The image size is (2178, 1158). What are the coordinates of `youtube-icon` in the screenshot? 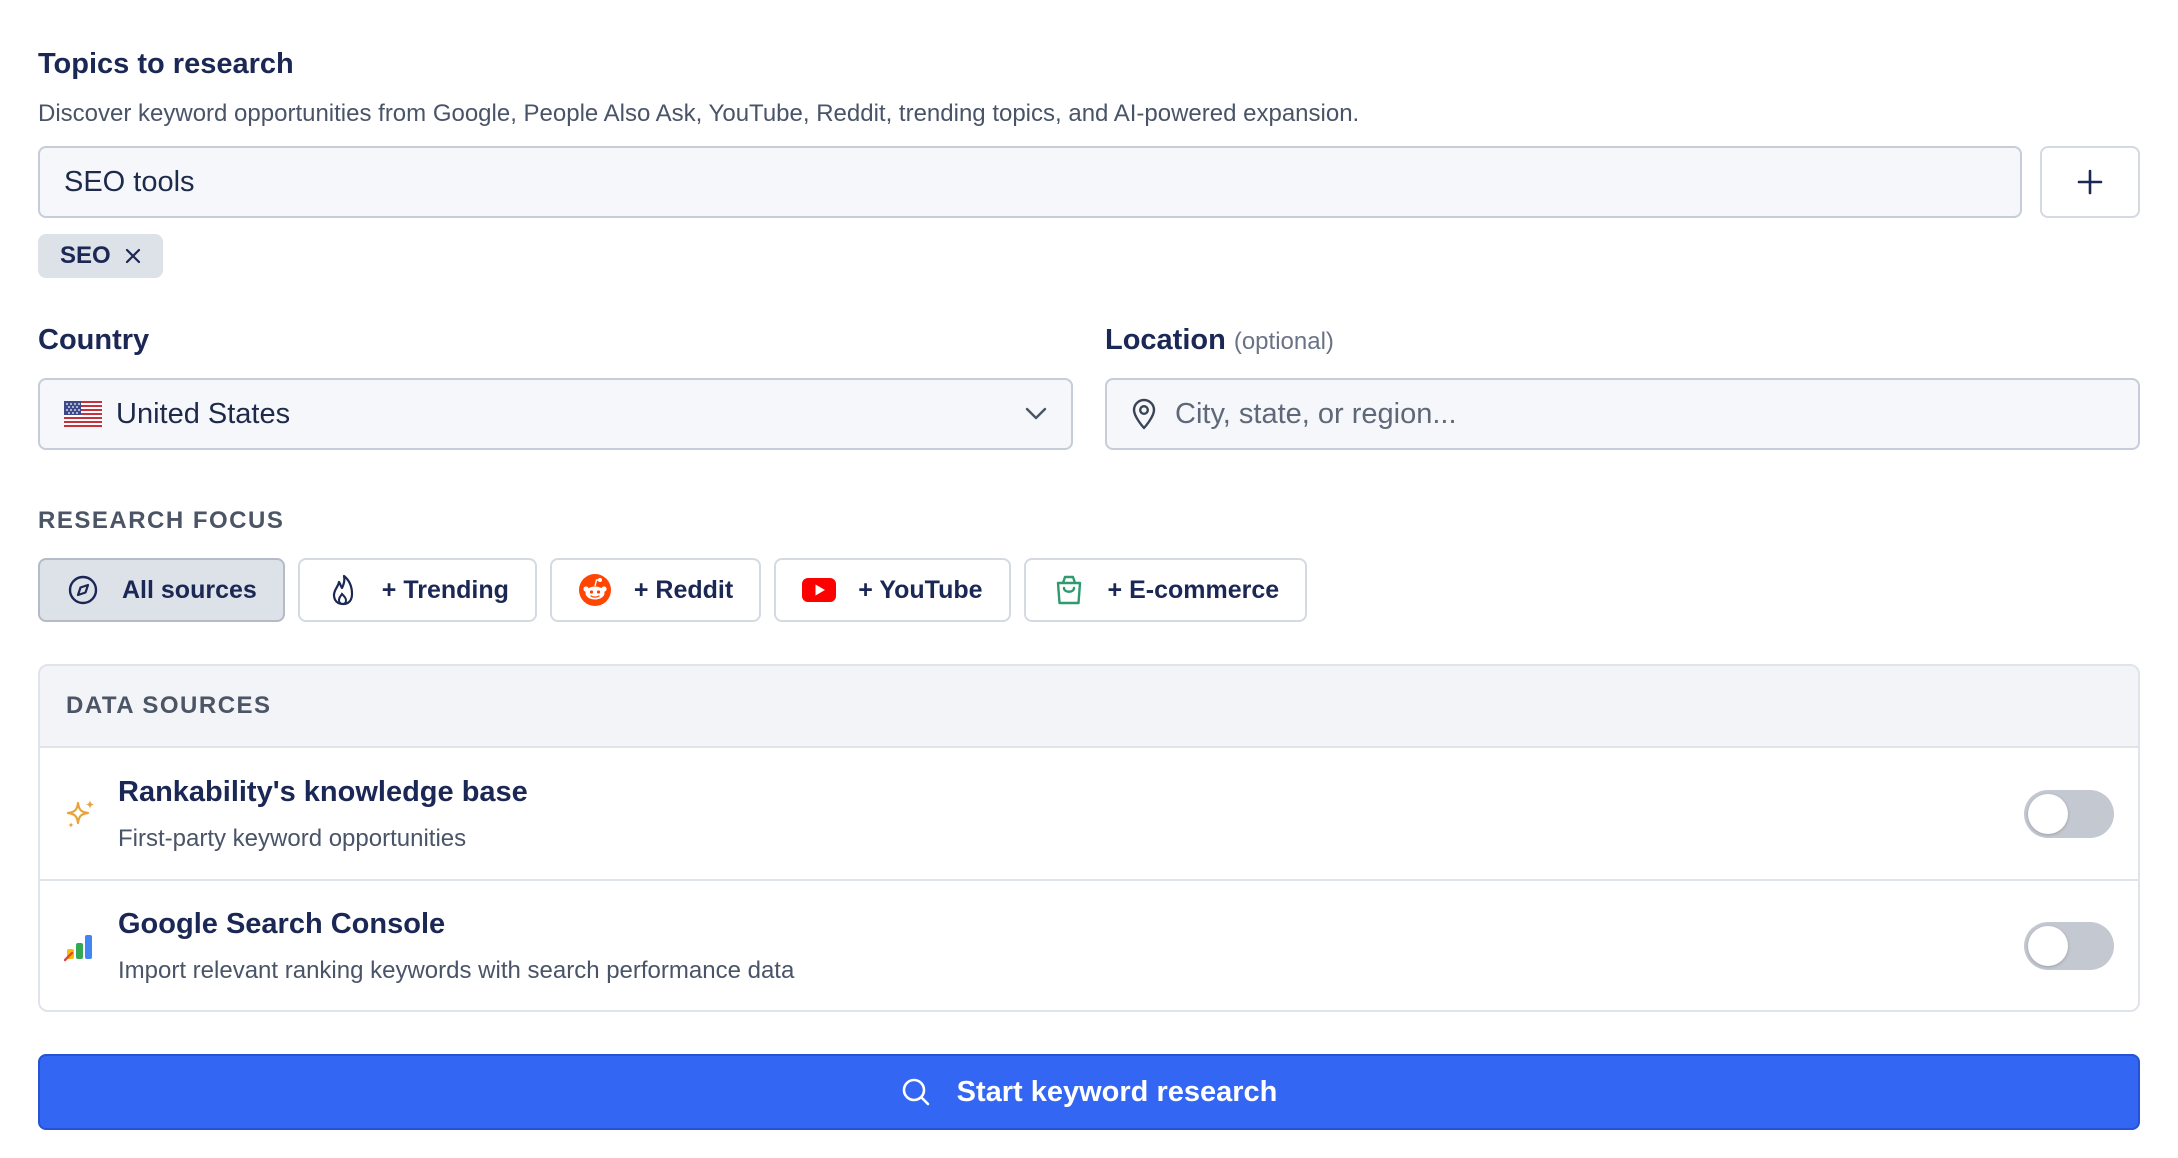 It's located at (819, 590).